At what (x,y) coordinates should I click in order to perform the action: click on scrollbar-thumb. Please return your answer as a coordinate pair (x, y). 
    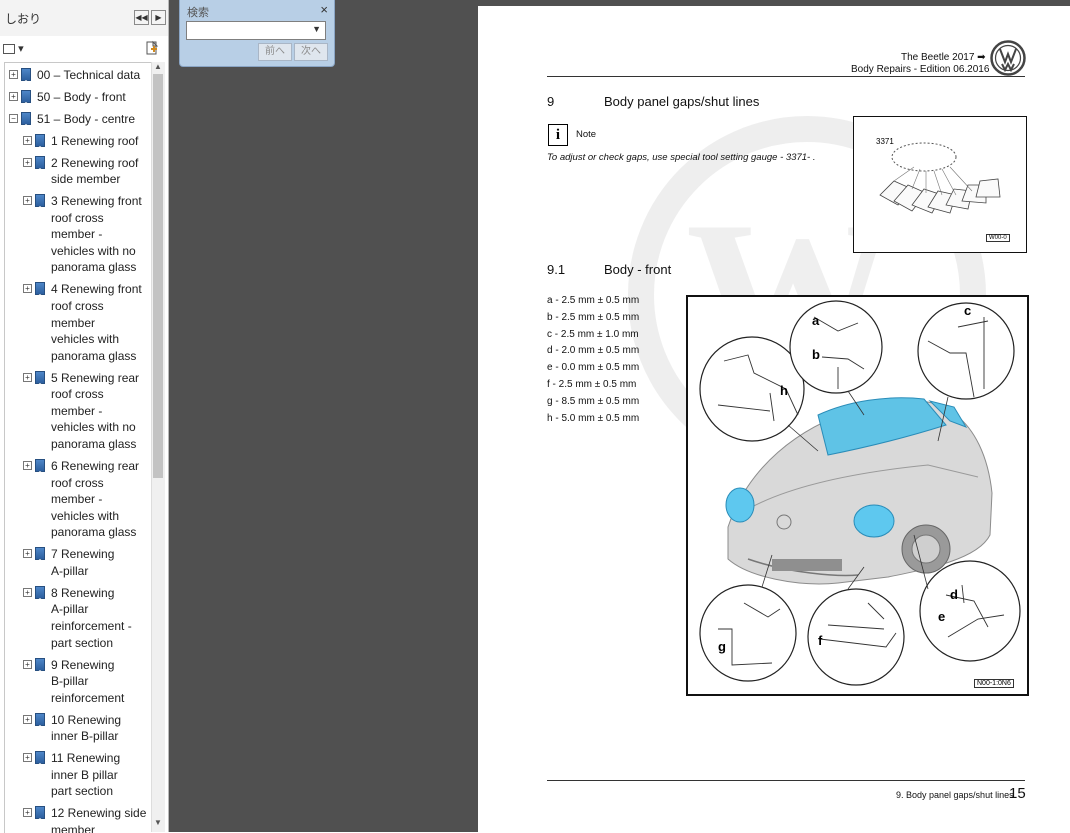
    Looking at the image, I should click on (158, 276).